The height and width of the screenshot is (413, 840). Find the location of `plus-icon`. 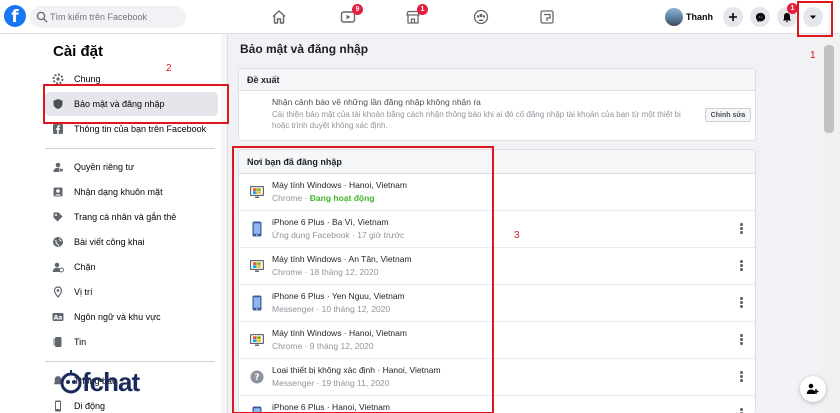

plus-icon is located at coordinates (733, 17).